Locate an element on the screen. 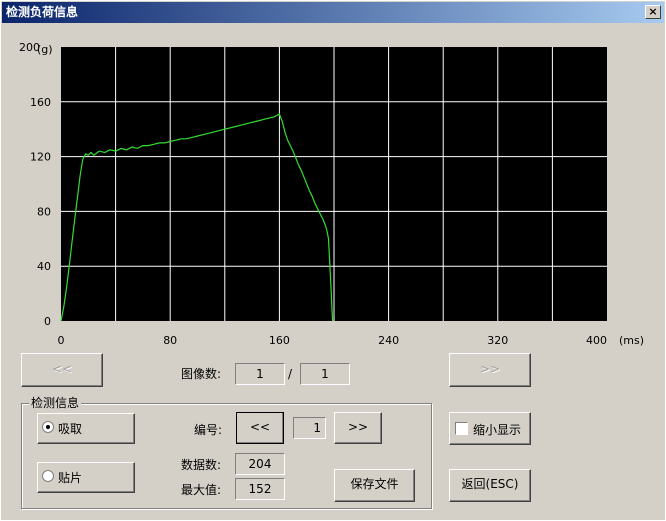 The height and width of the screenshot is (521, 666). save-file-button: 保存文件 is located at coordinates (374, 485).